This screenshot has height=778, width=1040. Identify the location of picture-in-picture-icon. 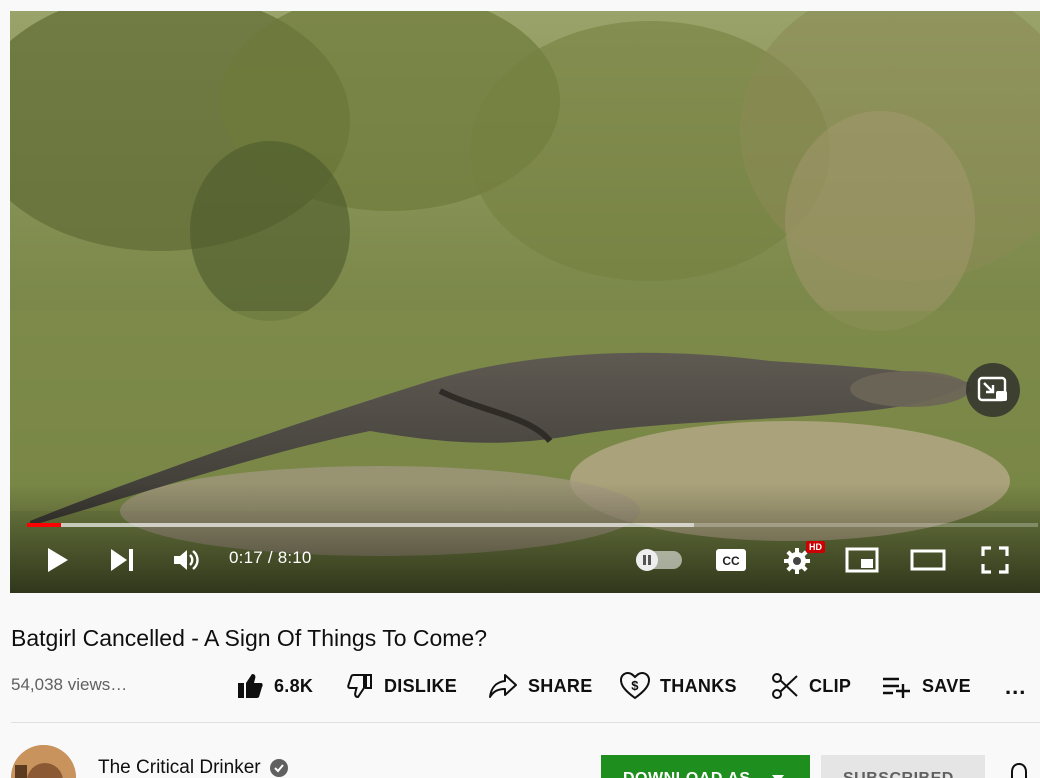
(992, 389).